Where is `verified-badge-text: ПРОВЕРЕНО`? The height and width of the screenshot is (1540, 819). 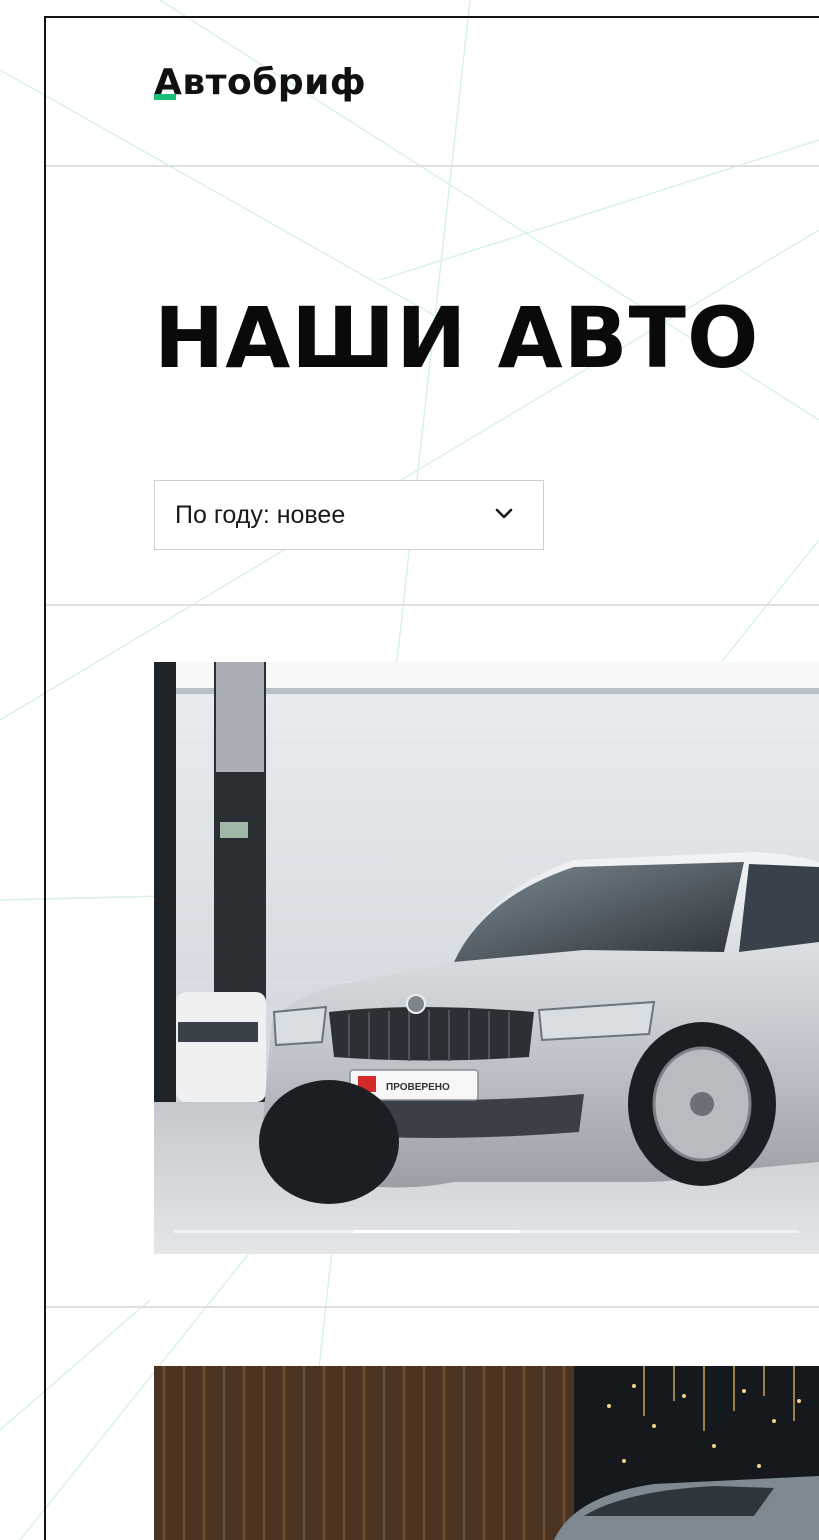 verified-badge-text: ПРОВЕРЕНО is located at coordinates (418, 1087).